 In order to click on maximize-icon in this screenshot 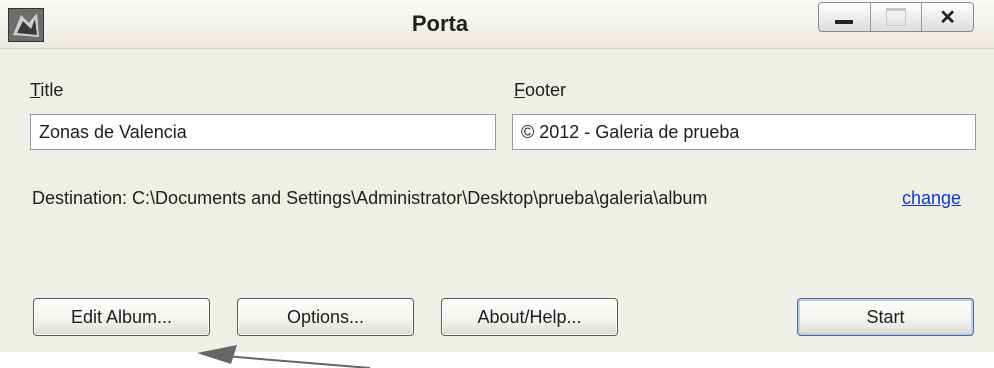, I will do `click(896, 17)`.